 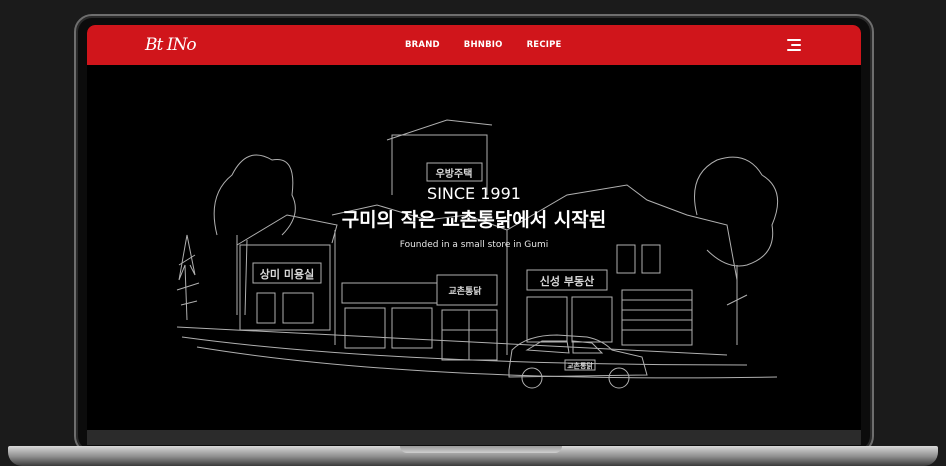 I want to click on hero-since: SINCE 1991, so click(x=474, y=193).